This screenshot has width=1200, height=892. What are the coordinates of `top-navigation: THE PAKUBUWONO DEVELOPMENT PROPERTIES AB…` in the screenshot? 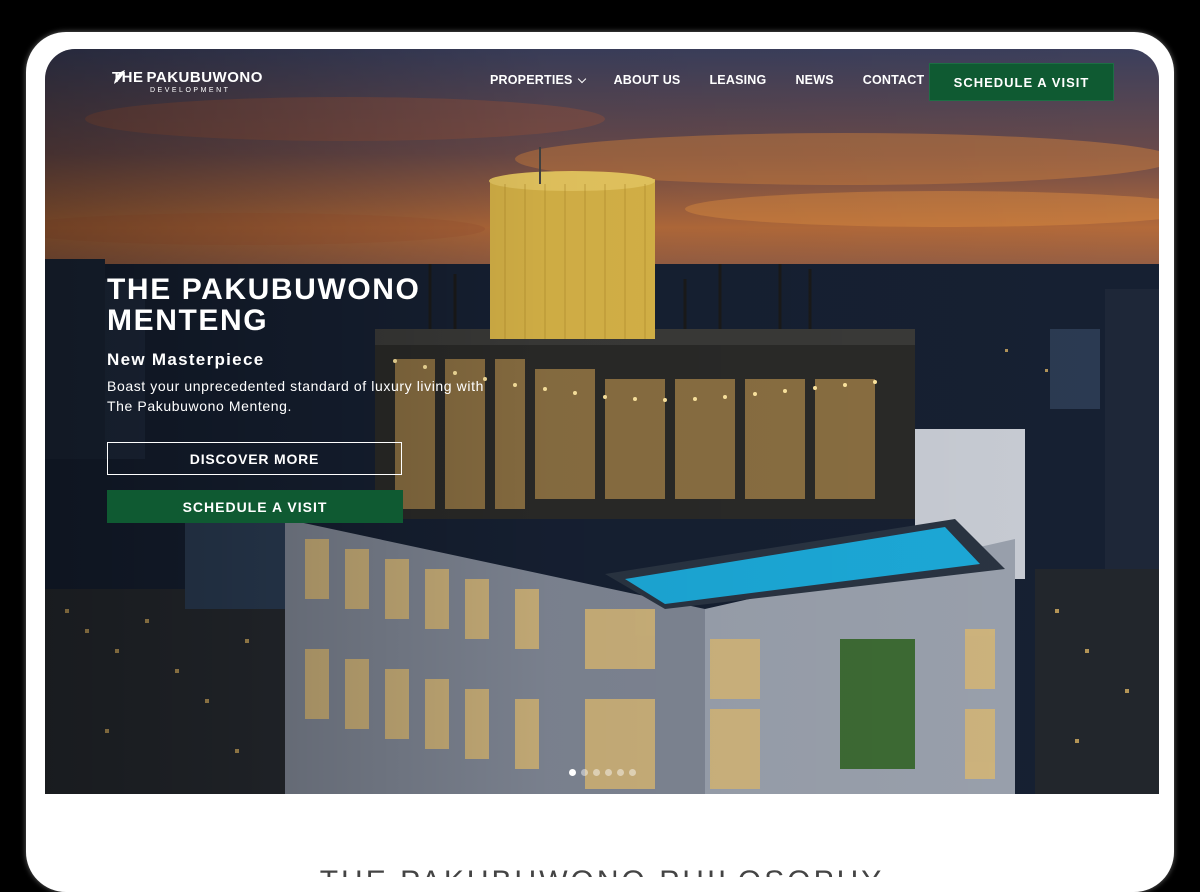 It's located at (602, 84).